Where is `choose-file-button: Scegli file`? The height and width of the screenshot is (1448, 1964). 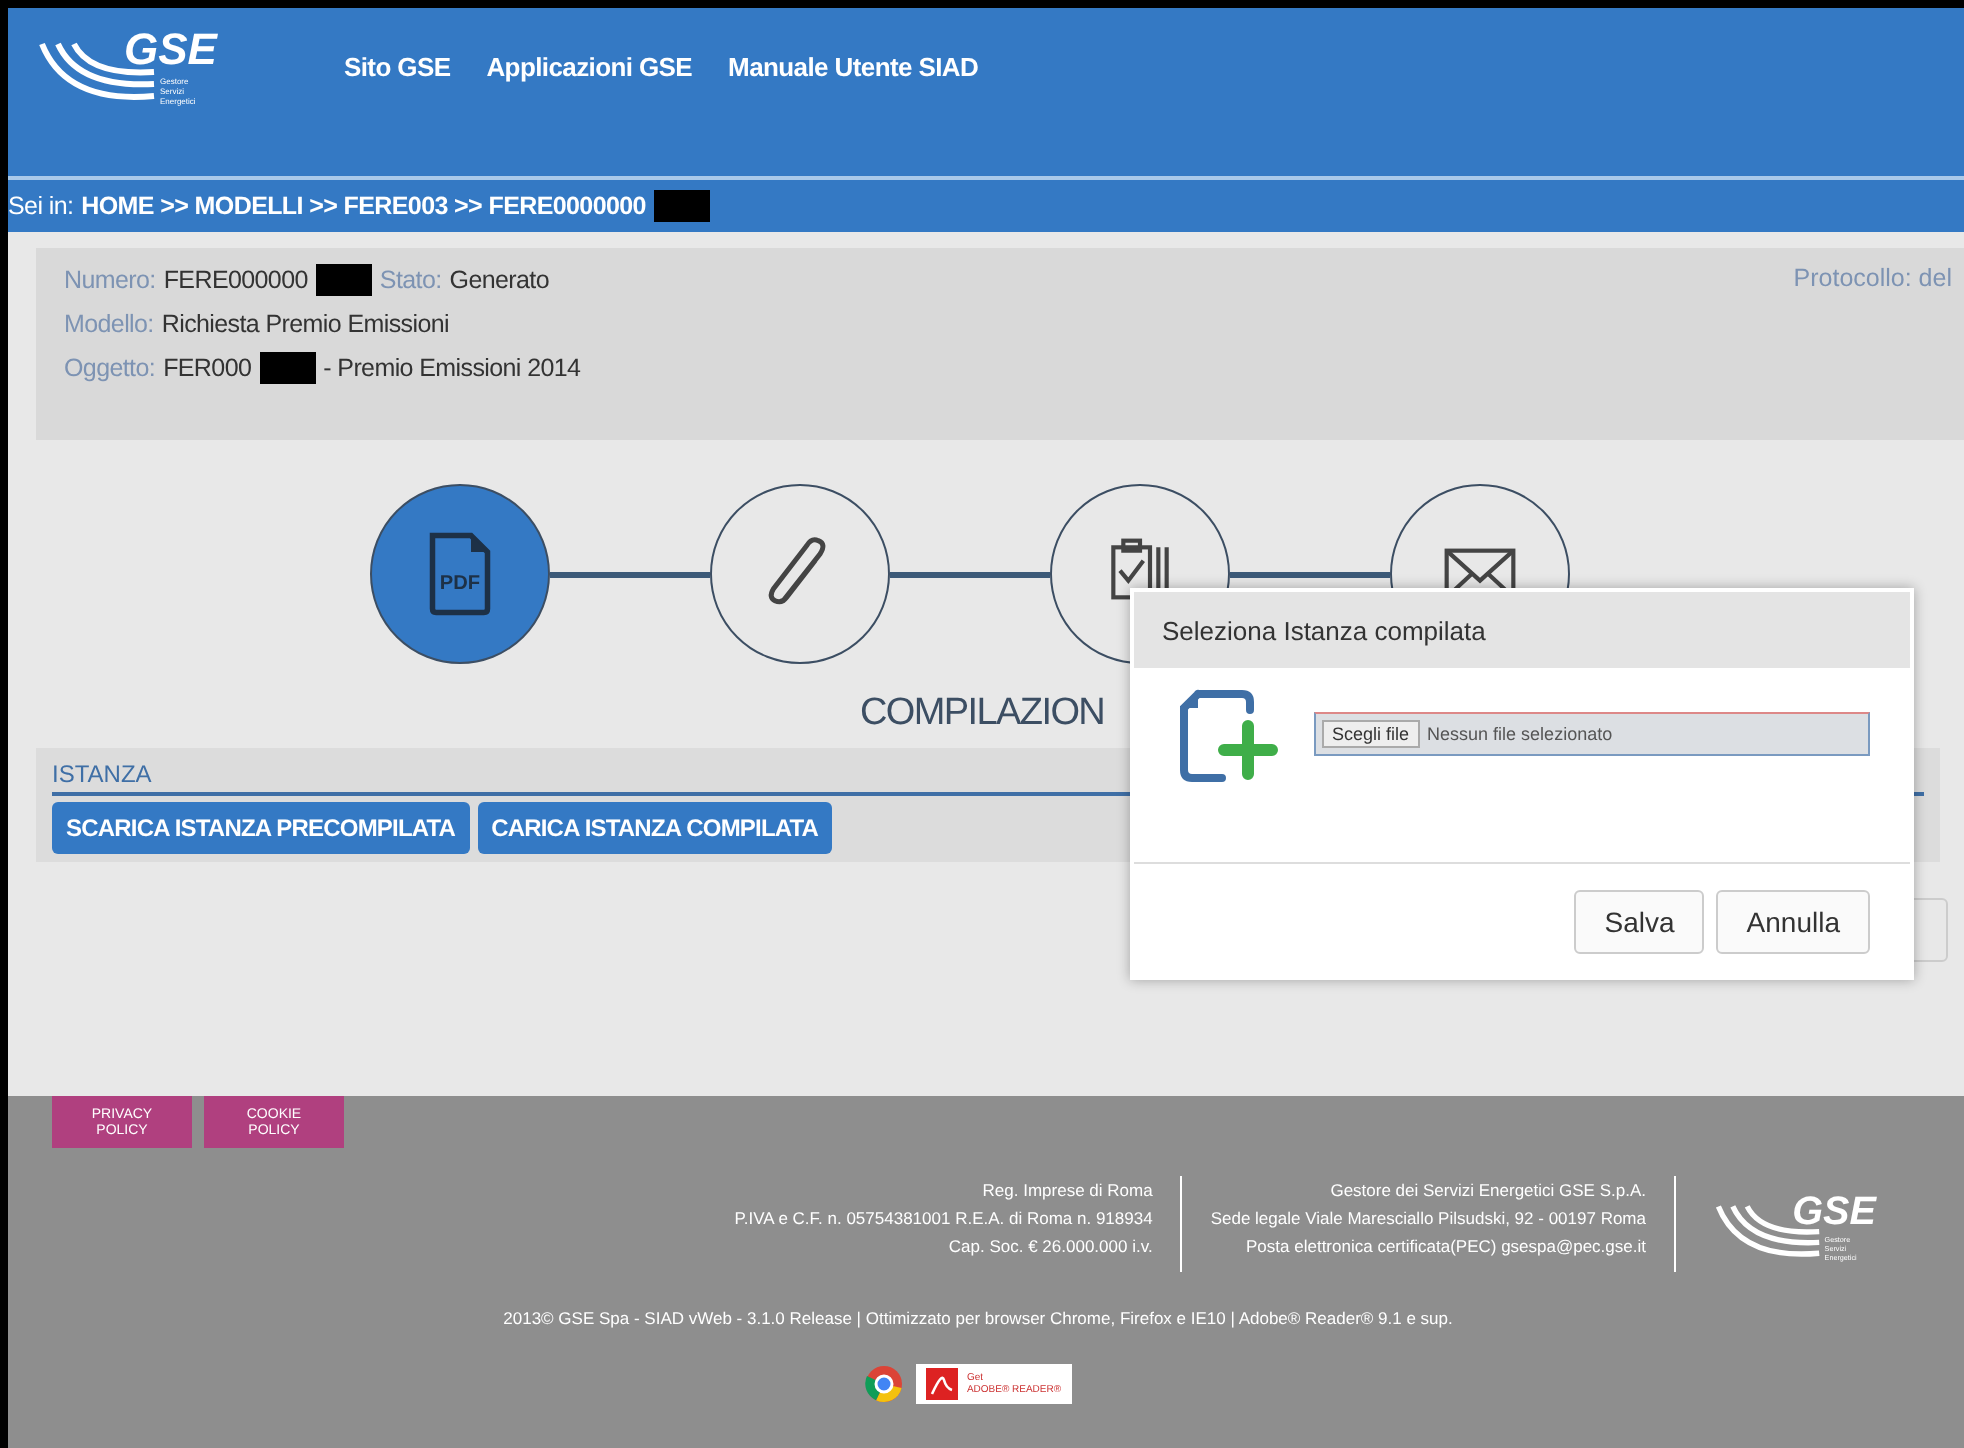 choose-file-button: Scegli file is located at coordinates (1371, 734).